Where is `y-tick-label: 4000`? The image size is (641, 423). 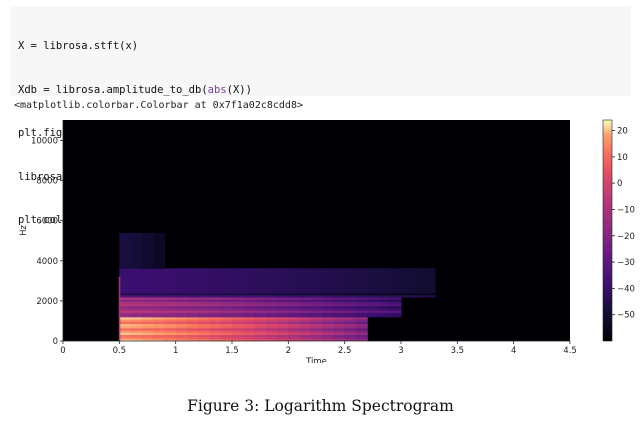 y-tick-label: 4000 is located at coordinates (47, 262).